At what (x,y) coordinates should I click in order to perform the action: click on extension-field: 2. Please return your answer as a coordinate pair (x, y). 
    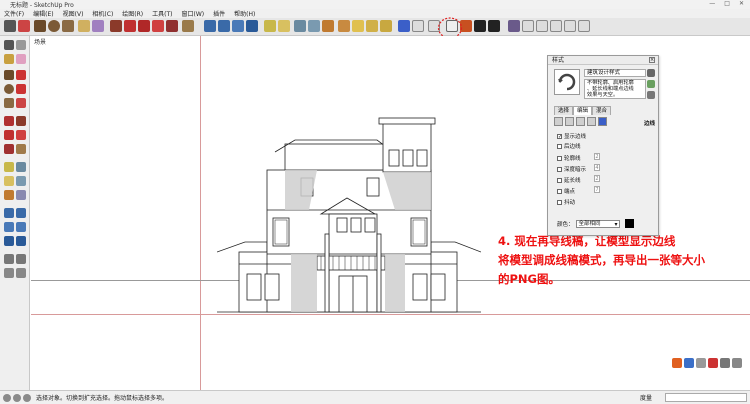
    Looking at the image, I should click on (597, 178).